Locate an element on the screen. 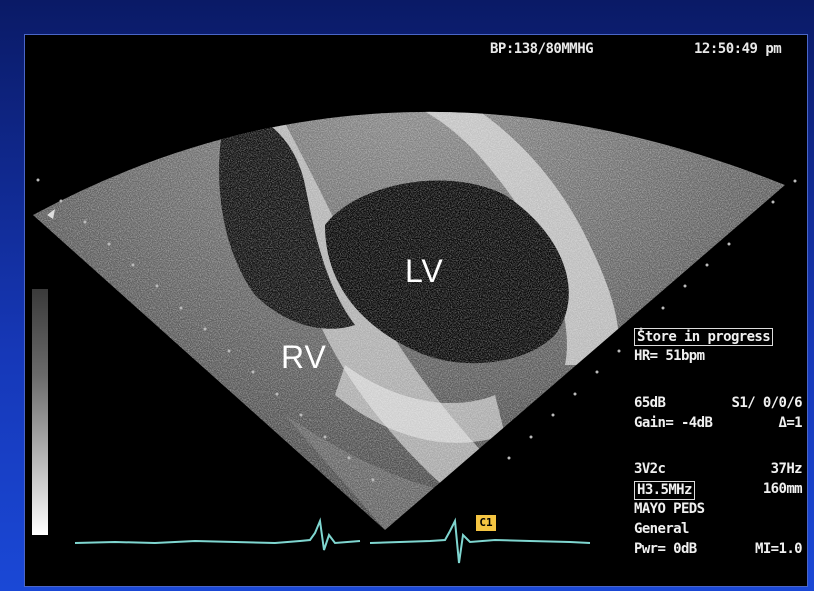 This screenshot has width=814, height=591. depth-value: 160mm is located at coordinates (782, 489).